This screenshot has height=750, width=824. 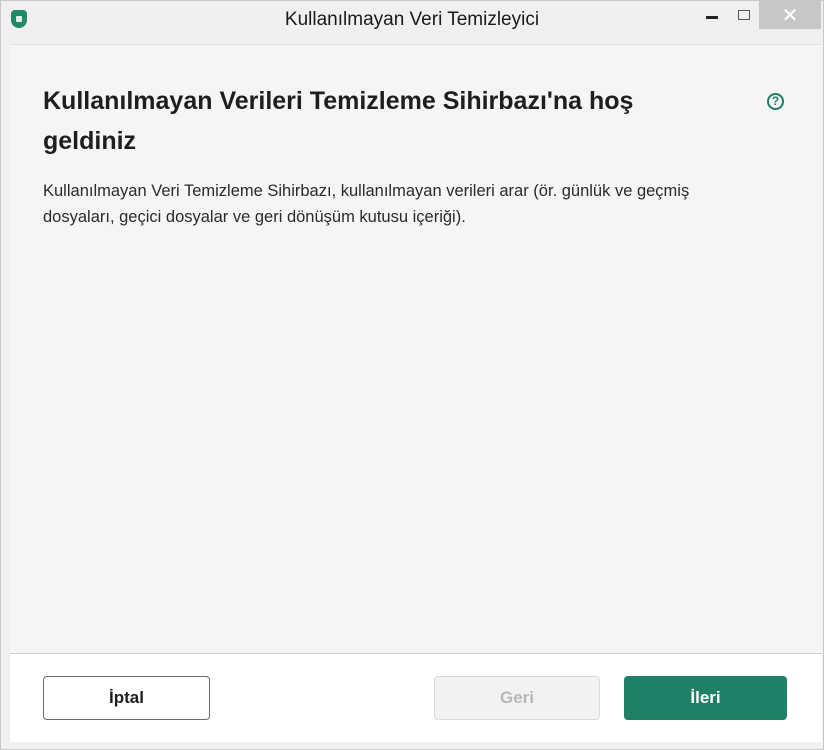 I want to click on title-bar: Kullanılmayan Veri Temizleyici ✕, so click(x=412, y=20).